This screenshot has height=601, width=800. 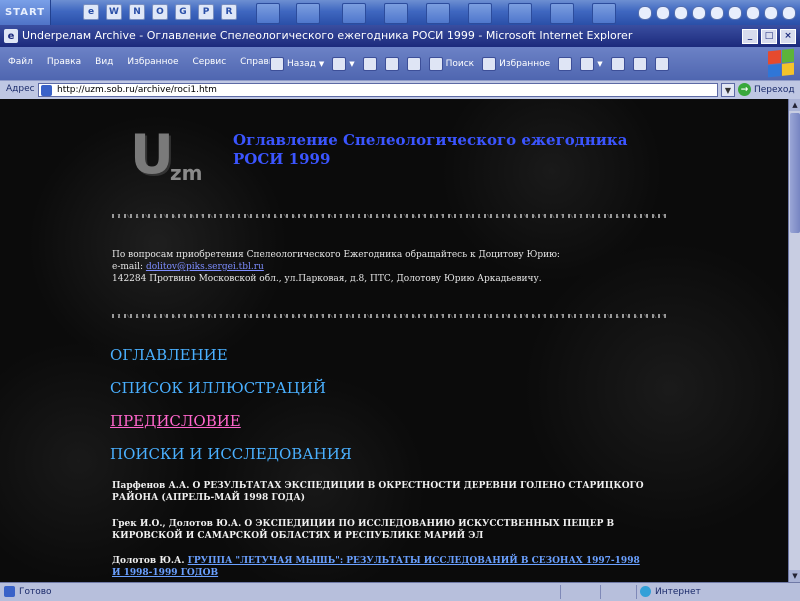 I want to click on recycle-quicklaunch-icon: R, so click(x=229, y=12).